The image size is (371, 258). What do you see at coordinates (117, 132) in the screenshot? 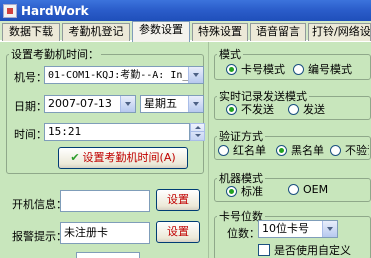
I see `time-input: 15:21` at bounding box center [117, 132].